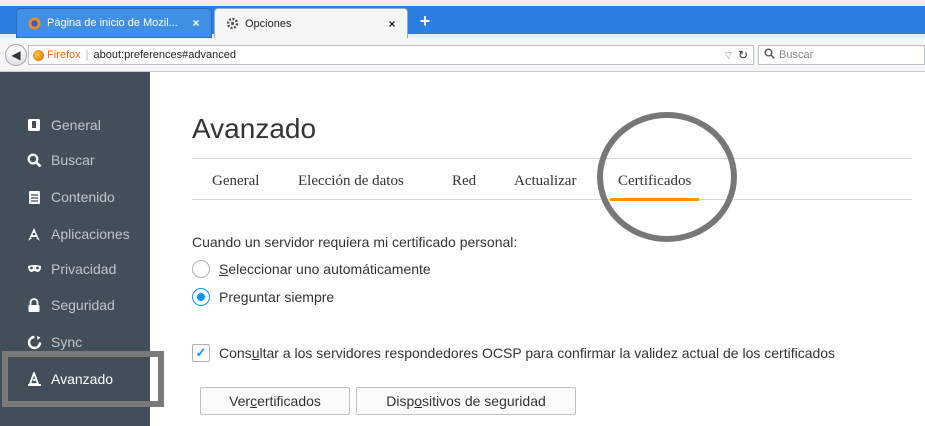  I want to click on page-title: Avanzado, so click(254, 128).